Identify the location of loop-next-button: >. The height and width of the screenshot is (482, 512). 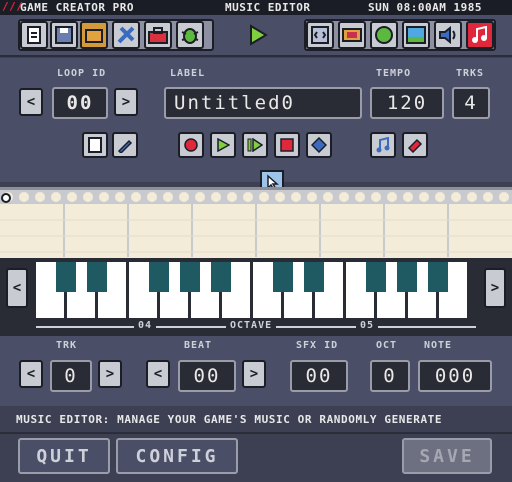
(126, 102).